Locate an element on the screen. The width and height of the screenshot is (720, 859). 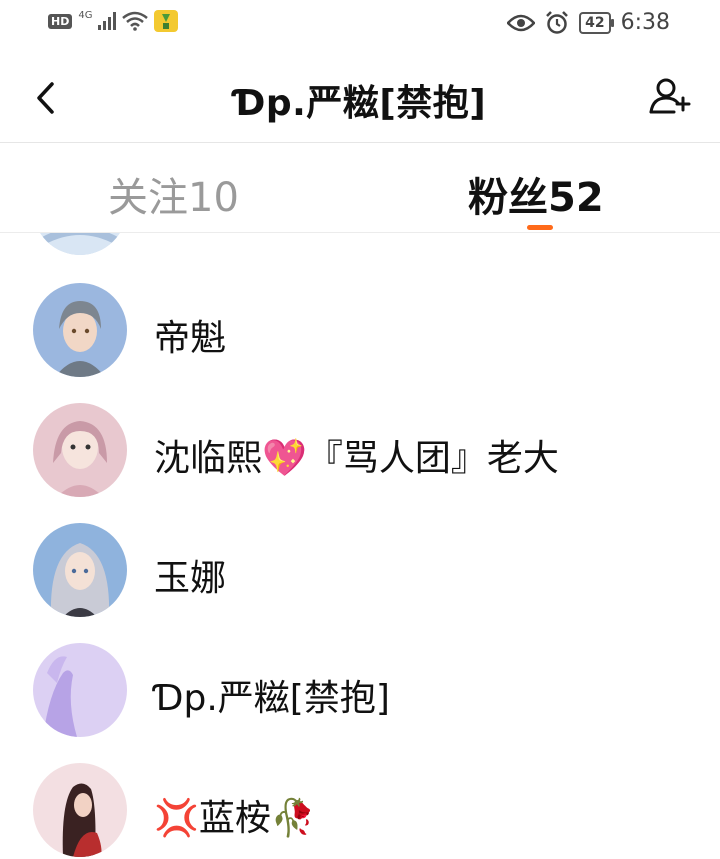
signal-icon is located at coordinates (107, 21).